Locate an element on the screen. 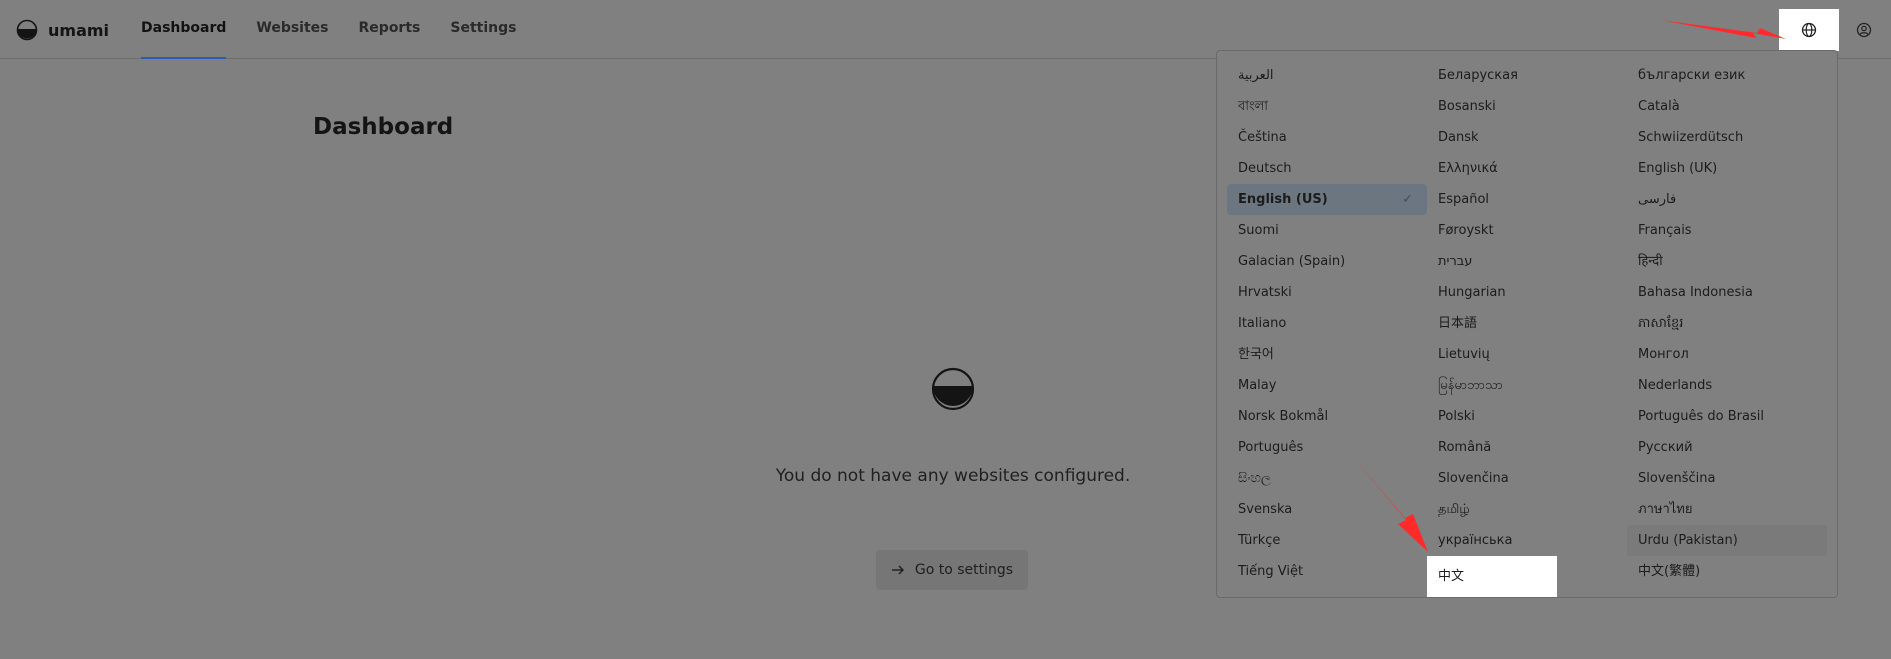 The height and width of the screenshot is (659, 1891). language-option-label: Dansk is located at coordinates (1458, 137).